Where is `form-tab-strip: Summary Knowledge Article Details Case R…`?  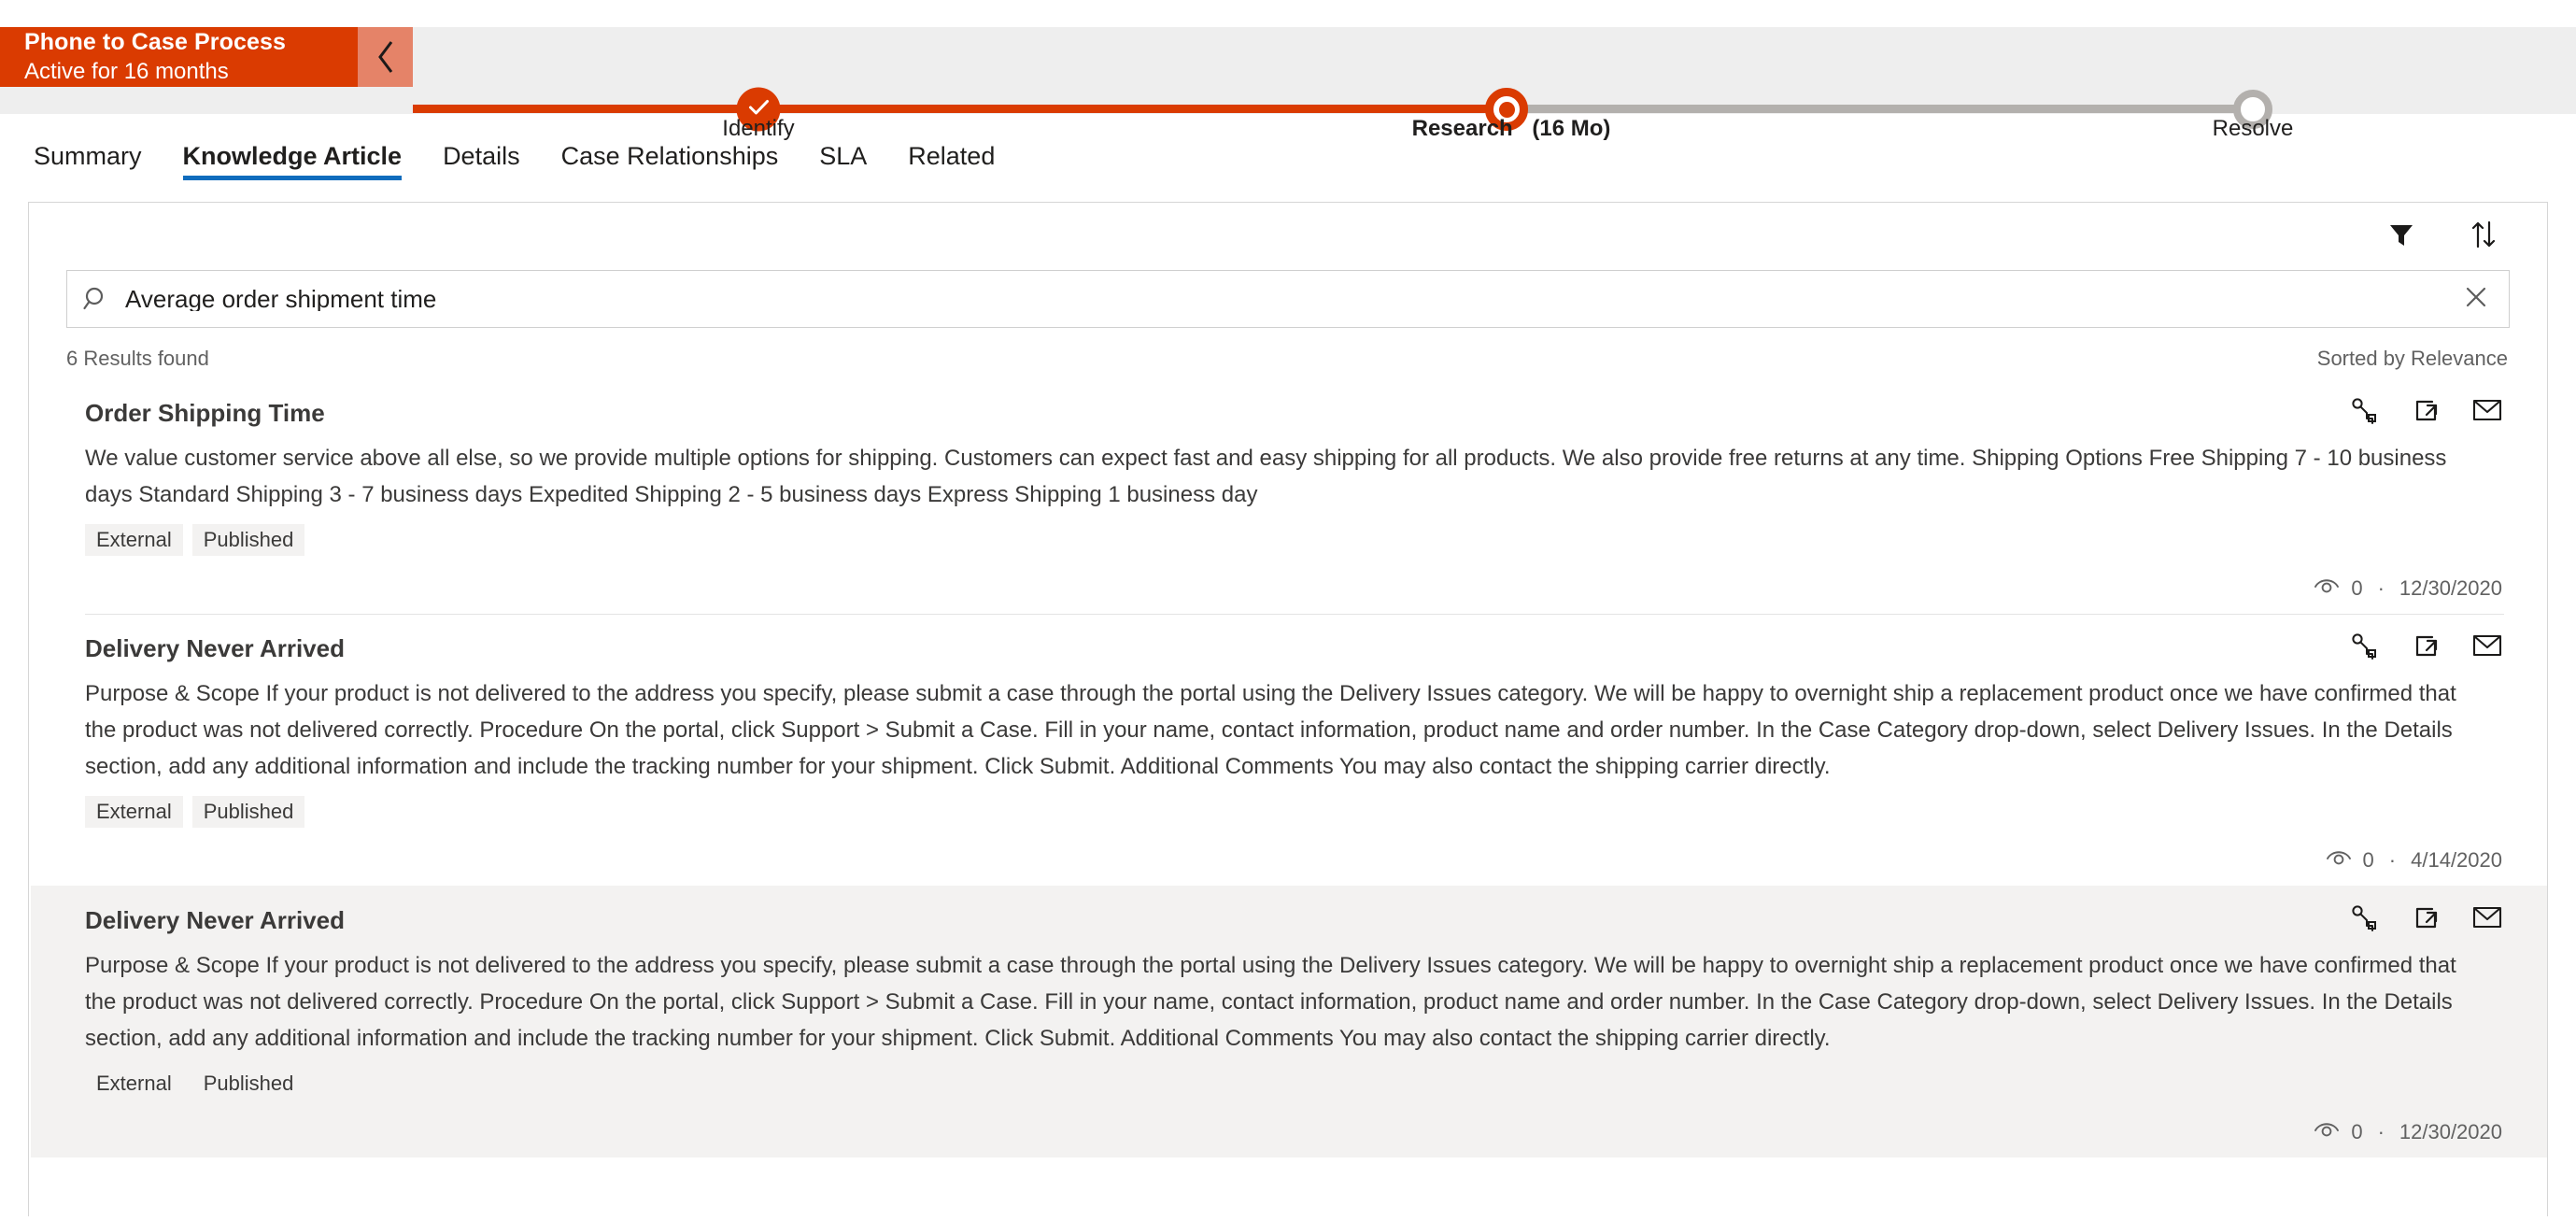 form-tab-strip: Summary Knowledge Article Details Case R… is located at coordinates (1288, 150).